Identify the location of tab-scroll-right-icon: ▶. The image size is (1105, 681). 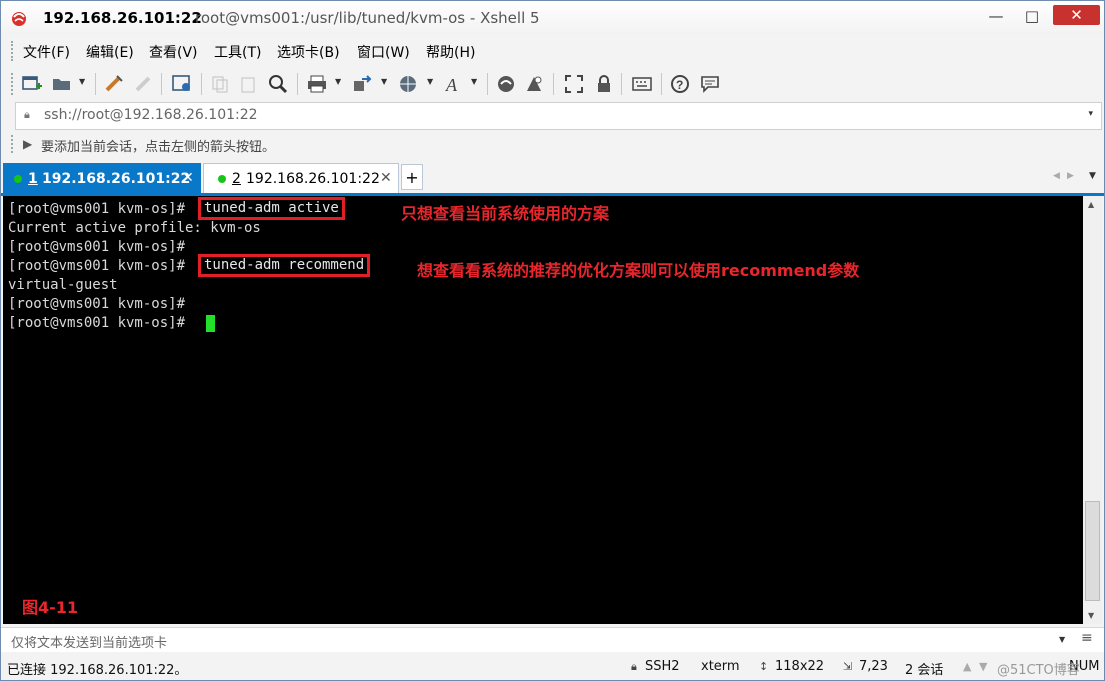
(1070, 176).